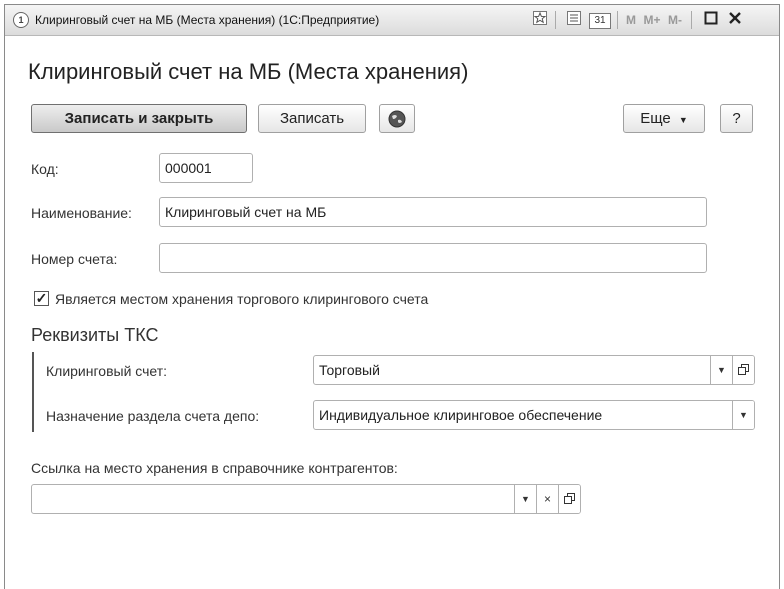  I want to click on clearing-account-value: Торговый, so click(349, 370).